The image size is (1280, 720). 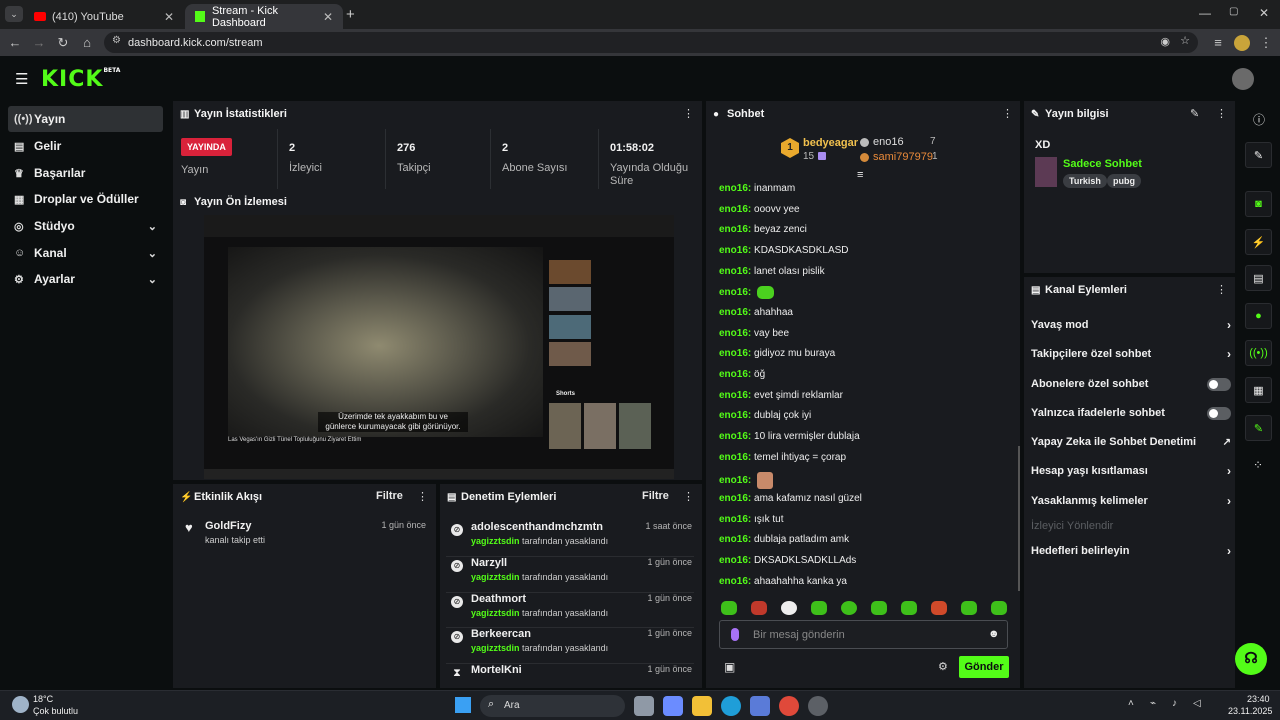 What do you see at coordinates (1258, 390) in the screenshot?
I see `terminal-icon: ▦` at bounding box center [1258, 390].